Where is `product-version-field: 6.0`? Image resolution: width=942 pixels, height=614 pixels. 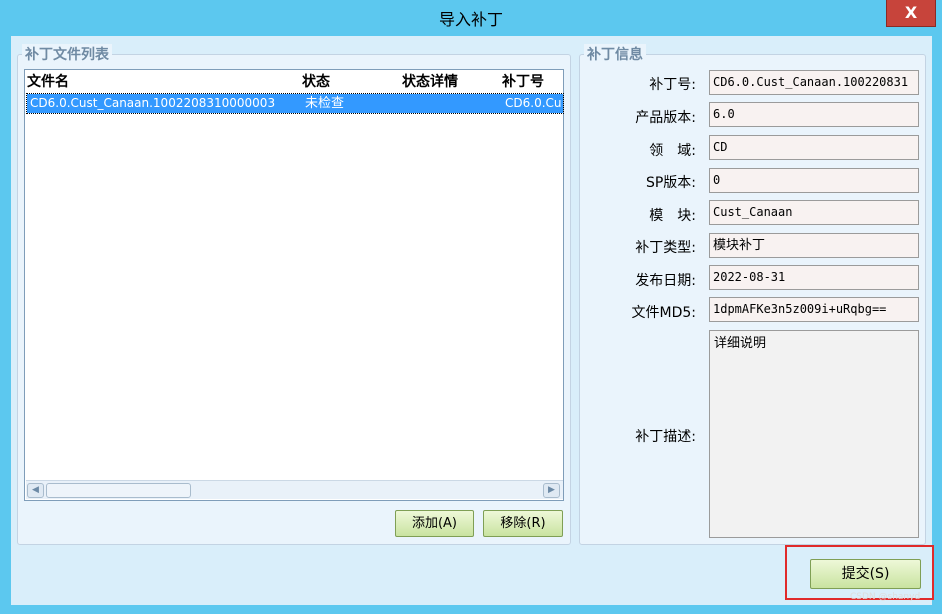 product-version-field: 6.0 is located at coordinates (814, 114).